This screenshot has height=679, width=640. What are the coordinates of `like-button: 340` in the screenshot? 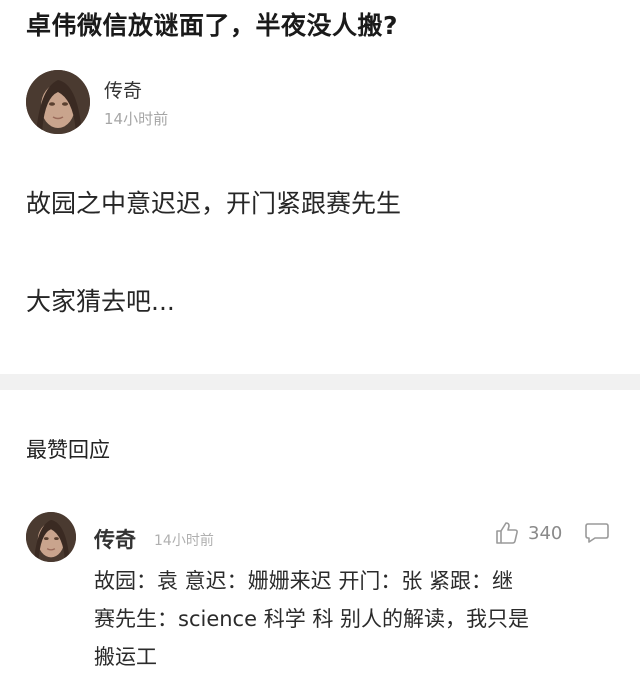 It's located at (528, 533).